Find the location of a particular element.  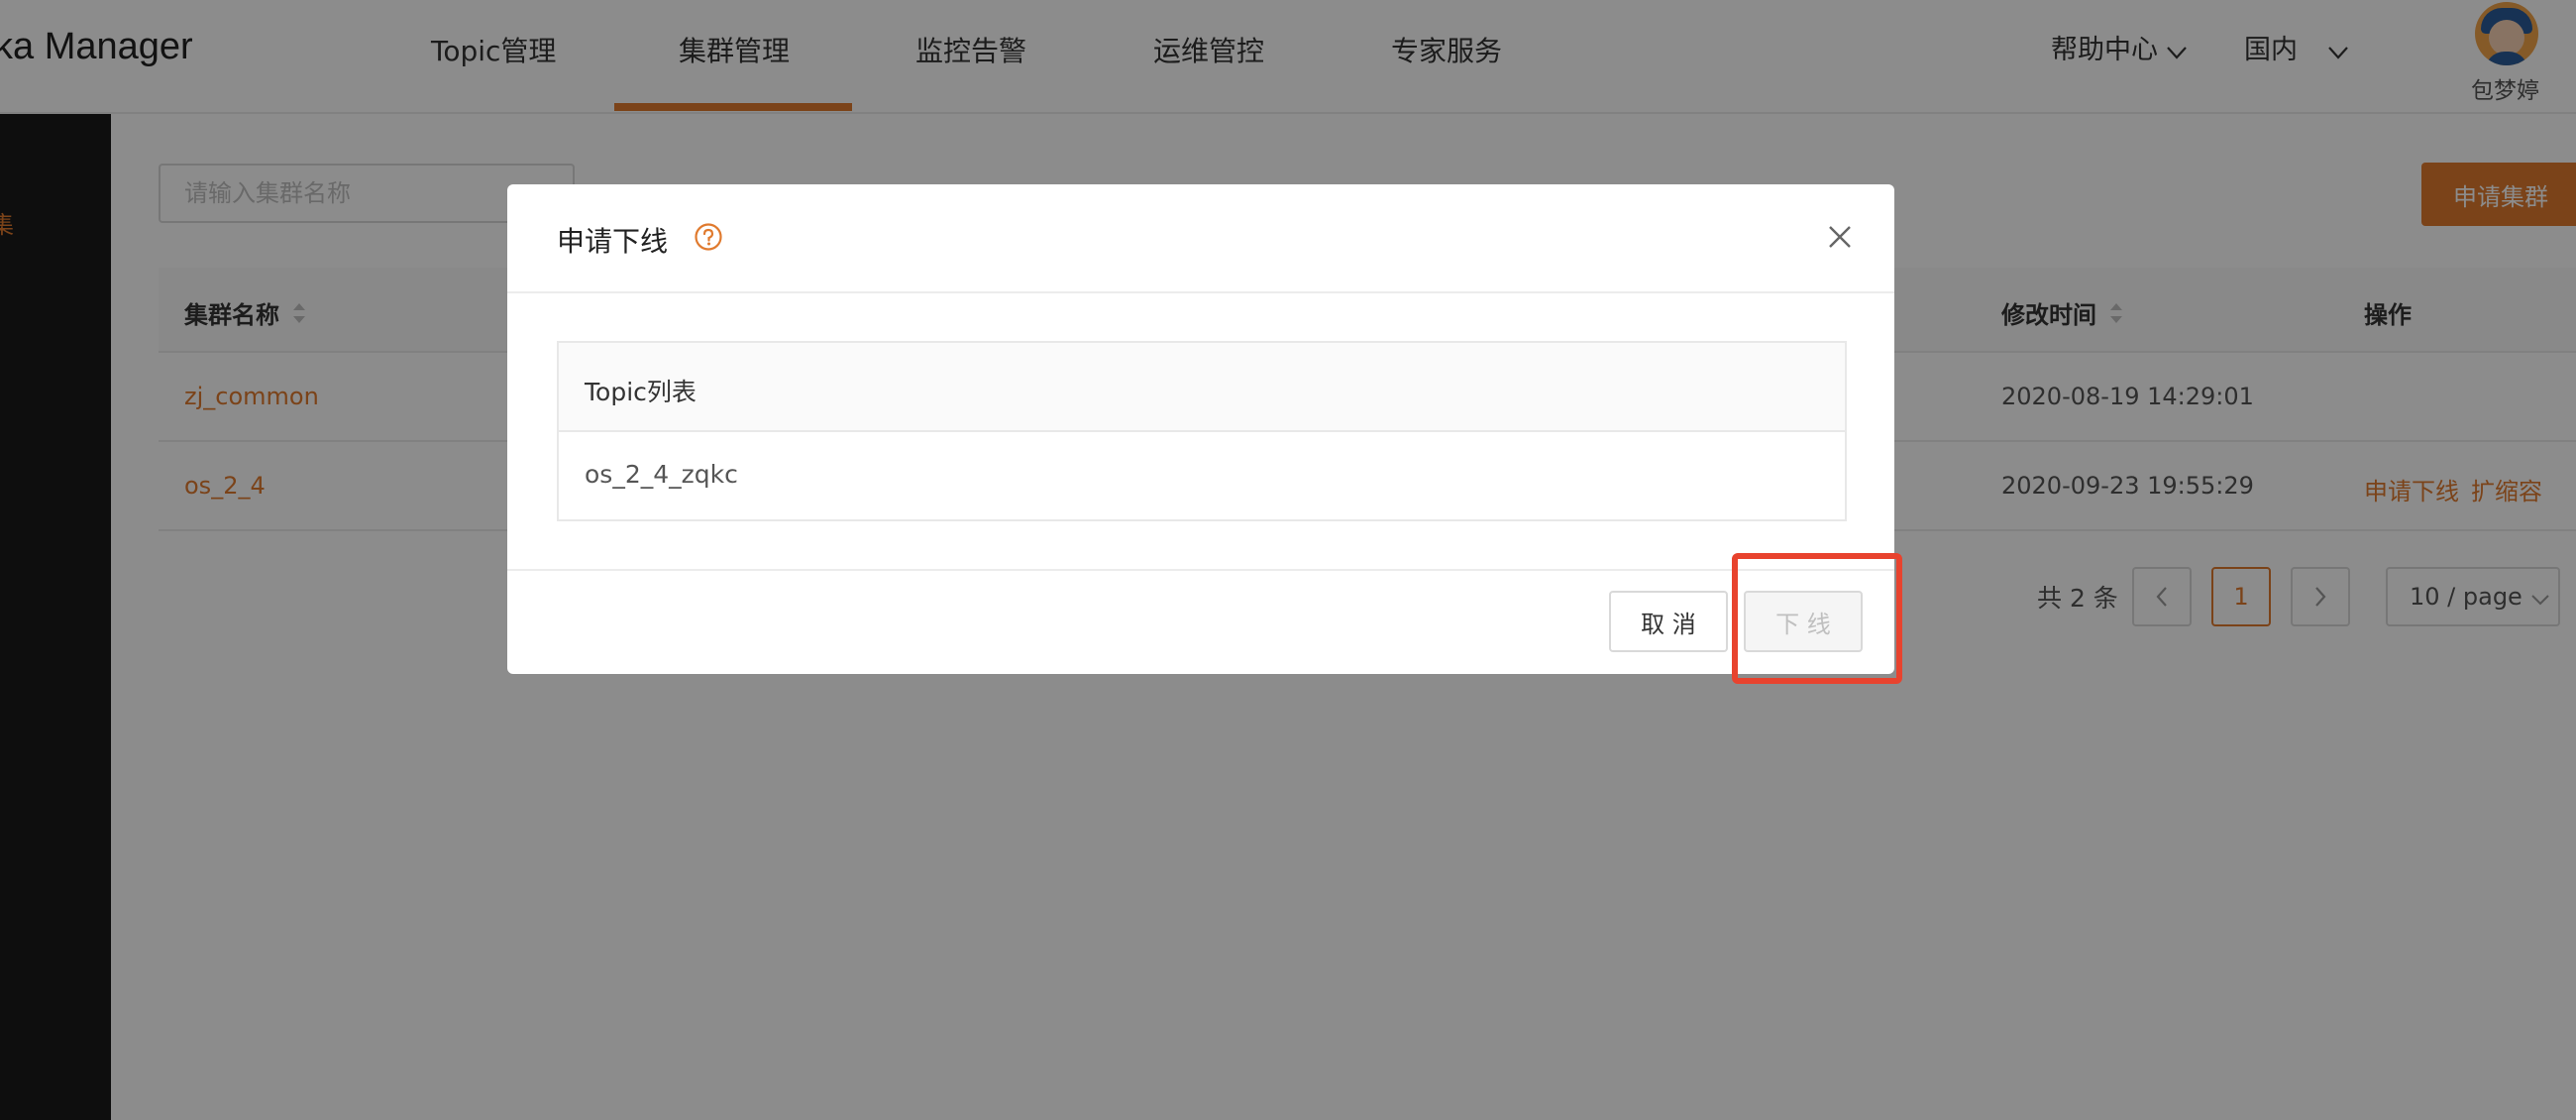

question-circle-icon is located at coordinates (708, 239).